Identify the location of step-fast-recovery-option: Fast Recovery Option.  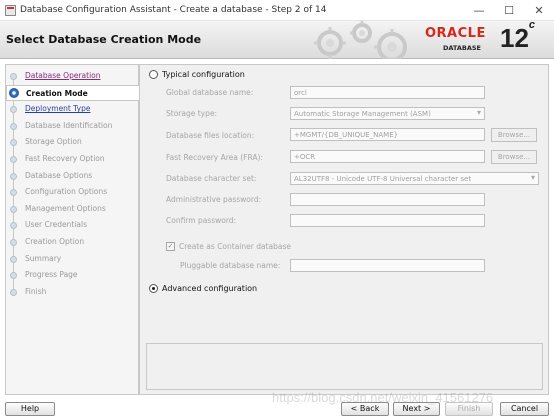
(72, 159).